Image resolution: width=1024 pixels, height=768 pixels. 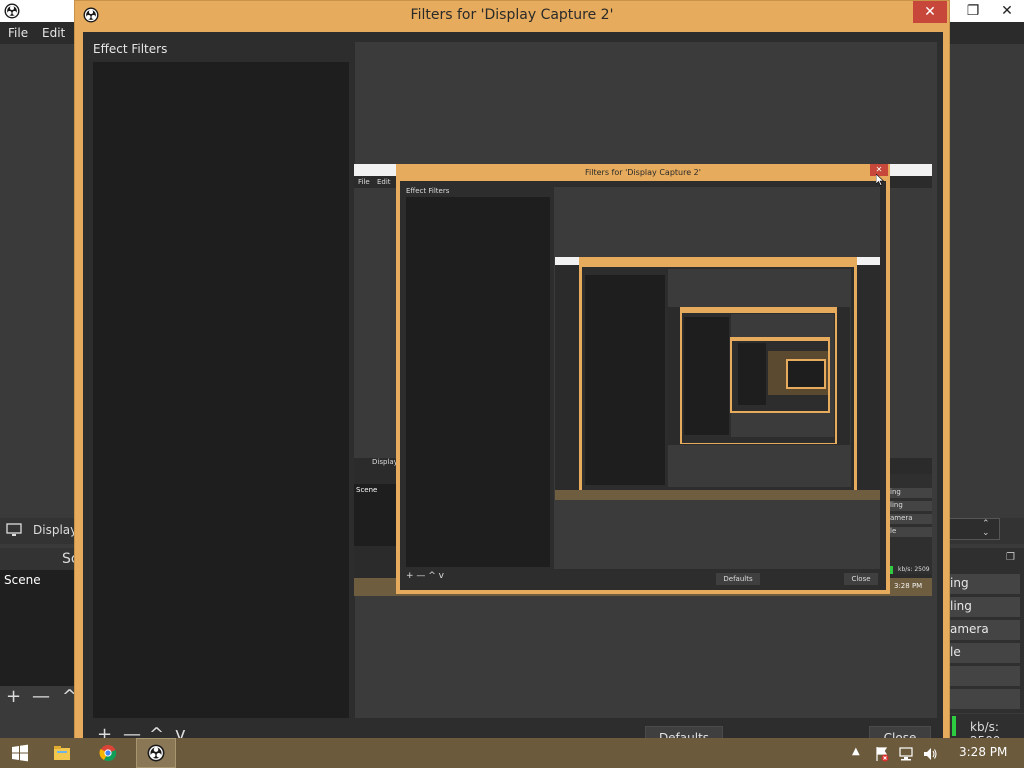 I want to click on monitor-icon, so click(x=14, y=529).